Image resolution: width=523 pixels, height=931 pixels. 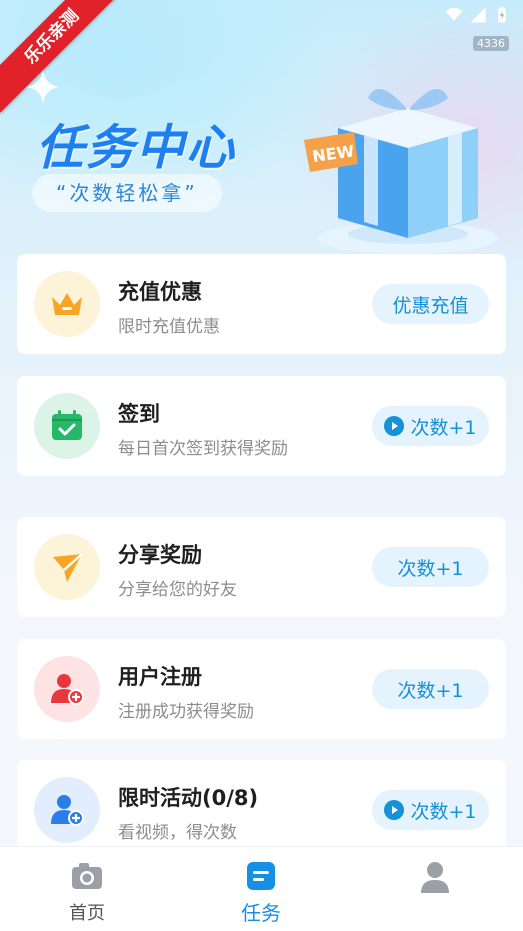 I want to click on tab-label: 任务, so click(x=261, y=913).